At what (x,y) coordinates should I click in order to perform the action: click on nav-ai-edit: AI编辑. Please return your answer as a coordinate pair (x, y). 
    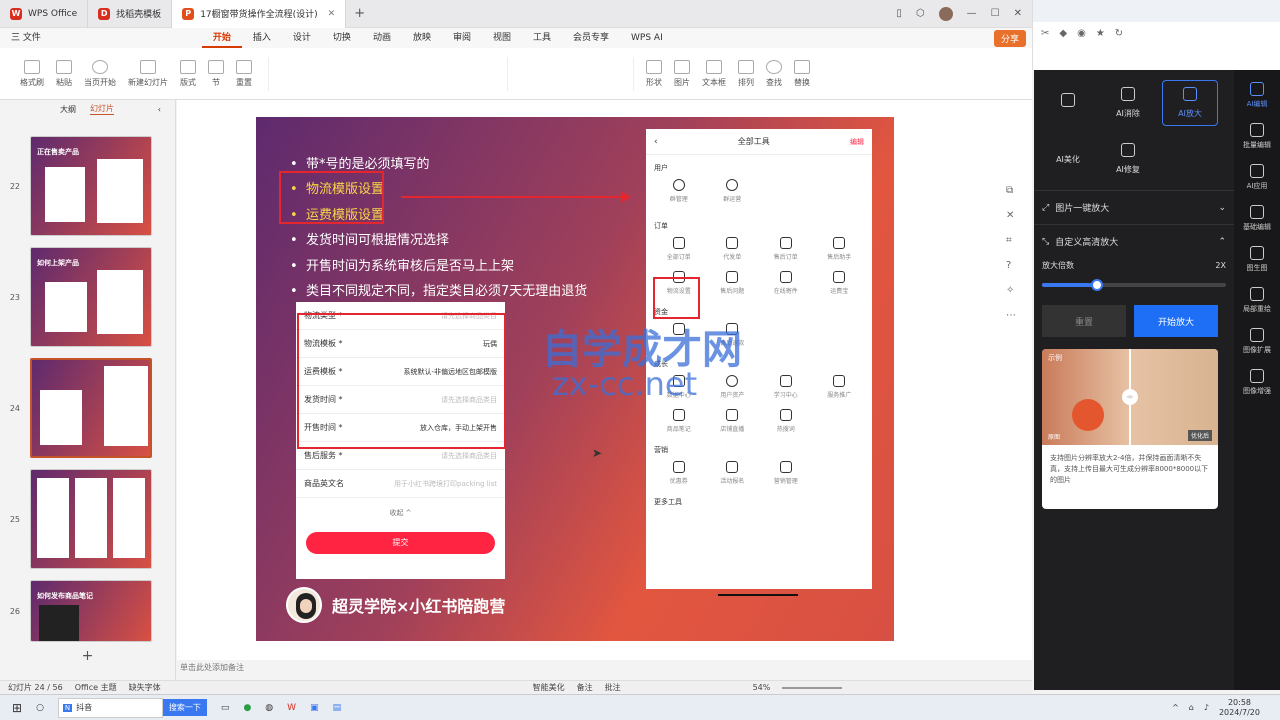
    Looking at the image, I should click on (1257, 95).